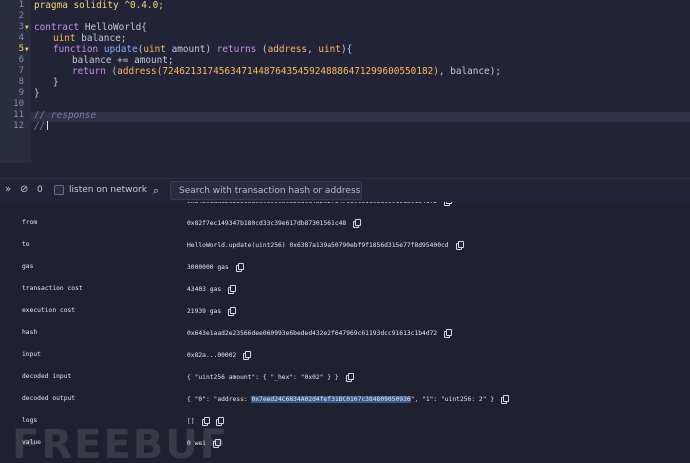  Describe the element at coordinates (185, 49) in the screenshot. I see `param-name: amount` at that location.